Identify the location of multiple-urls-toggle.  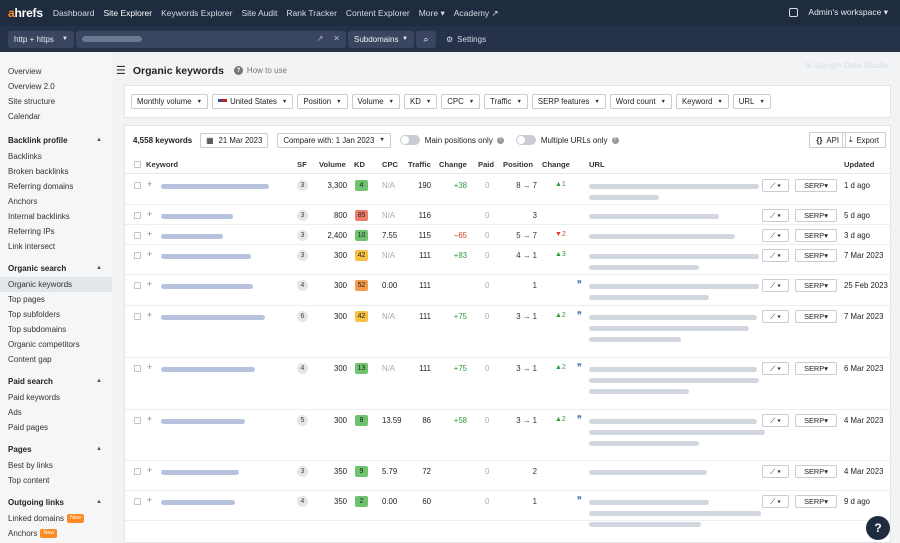
(525, 140).